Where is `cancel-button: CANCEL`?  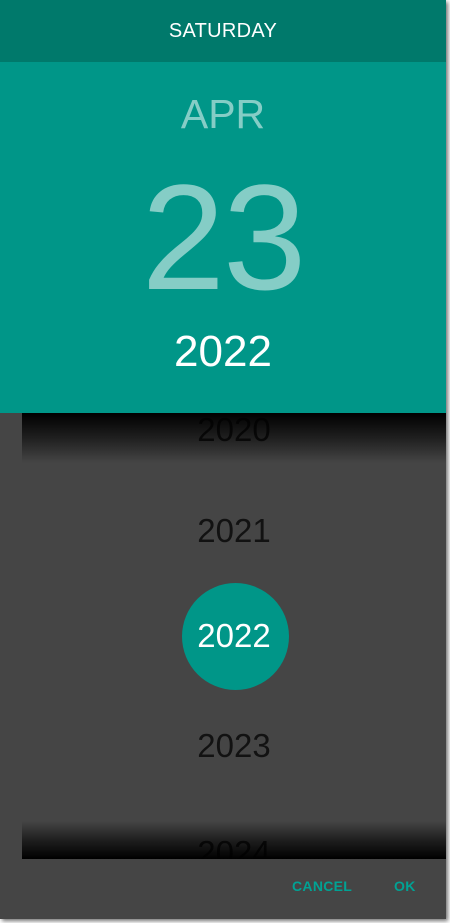 cancel-button: CANCEL is located at coordinates (322, 886).